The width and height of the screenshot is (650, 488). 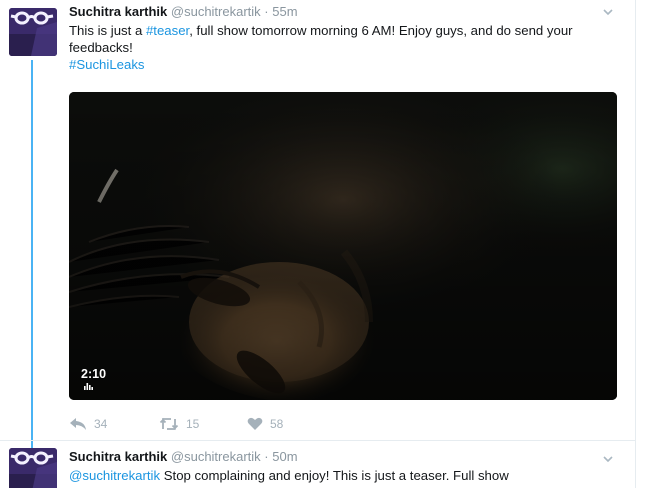 I want to click on tweet-header: Suchitra karthik @suchitrekartik · 55m, so click(x=183, y=12).